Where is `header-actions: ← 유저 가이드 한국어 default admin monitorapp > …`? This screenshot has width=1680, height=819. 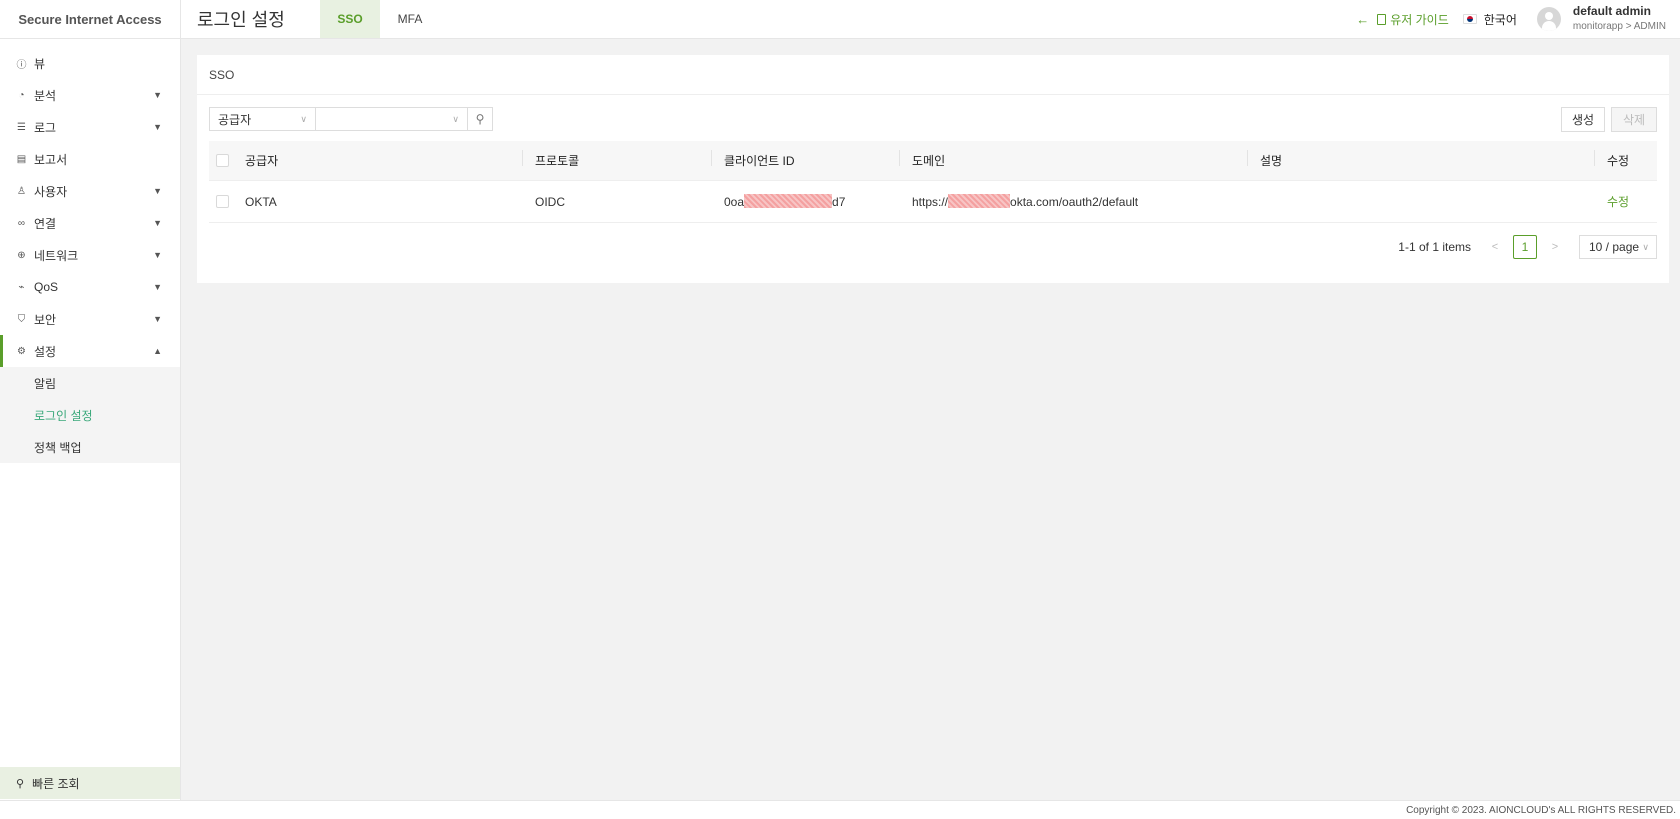
header-actions: ← 유저 가이드 한국어 default admin monitorapp > … is located at coordinates (1518, 19).